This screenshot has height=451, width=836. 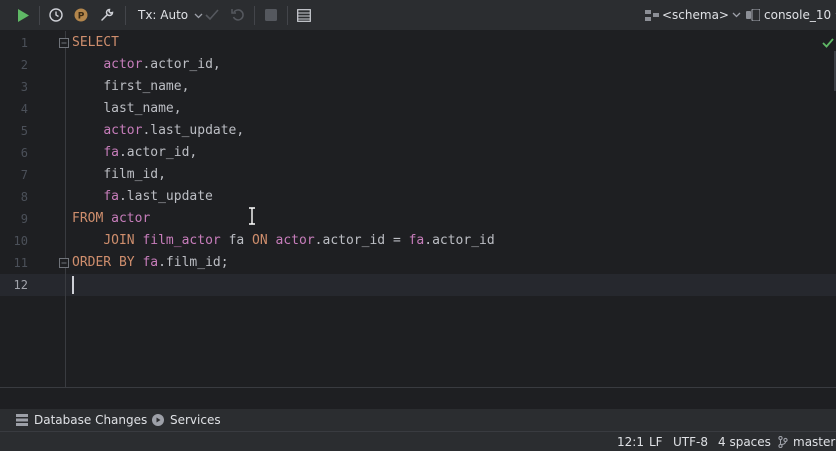 What do you see at coordinates (418, 15) in the screenshot?
I see `toolbar: P Tx: Auto <schema> console_10` at bounding box center [418, 15].